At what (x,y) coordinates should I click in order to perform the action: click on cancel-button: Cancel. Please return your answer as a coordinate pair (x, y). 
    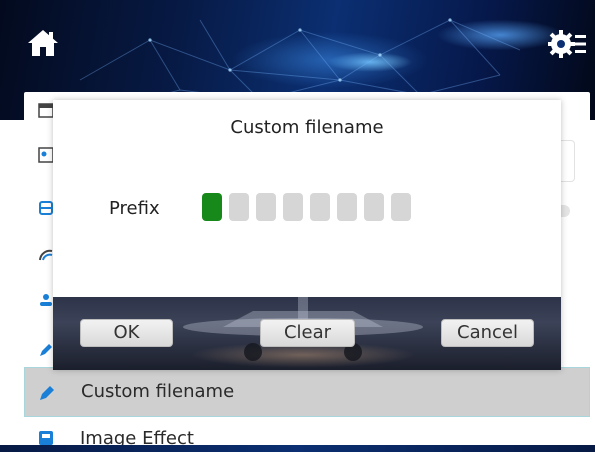
    Looking at the image, I should click on (487, 333).